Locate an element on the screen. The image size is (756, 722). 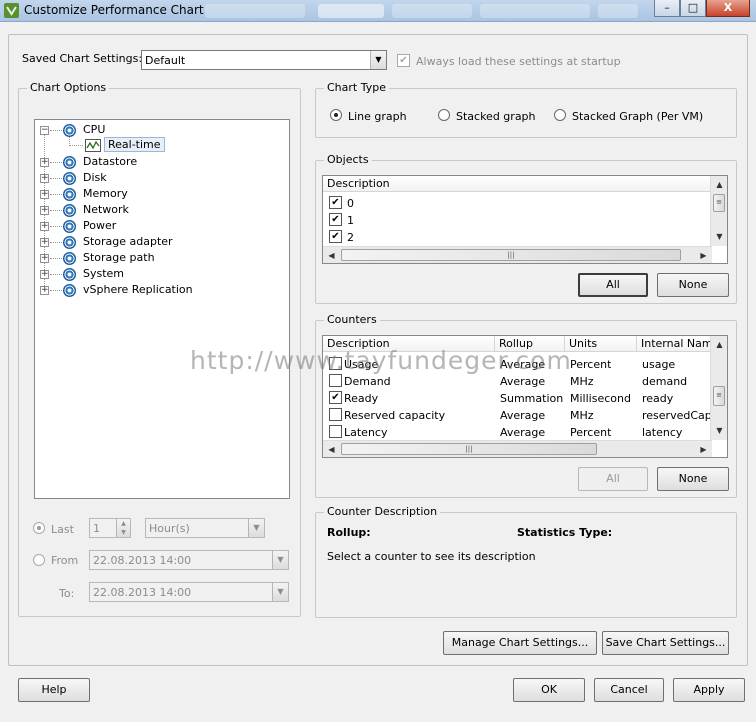
objects-list: Description ✔ 0 ✔ 1 ✔ 2 ▲ ≡ ▼ ◀ ||| ▶ is located at coordinates (525, 219).